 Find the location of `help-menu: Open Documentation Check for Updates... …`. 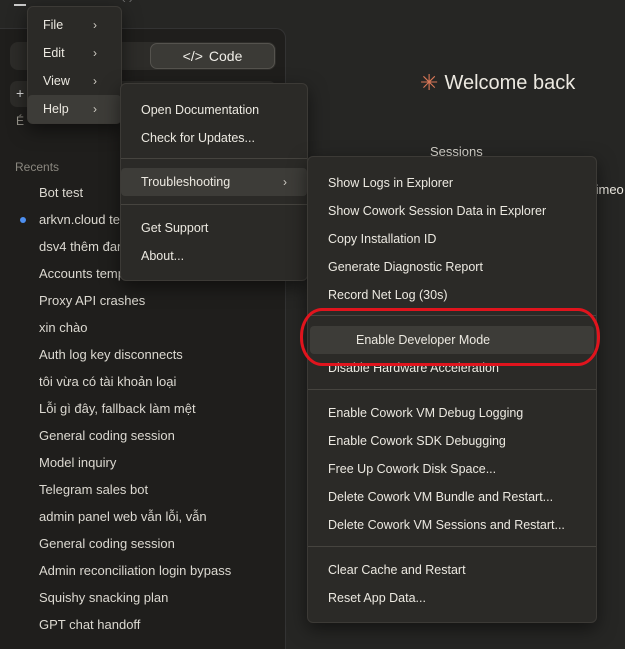

help-menu: Open Documentation Check for Updates... … is located at coordinates (214, 182).